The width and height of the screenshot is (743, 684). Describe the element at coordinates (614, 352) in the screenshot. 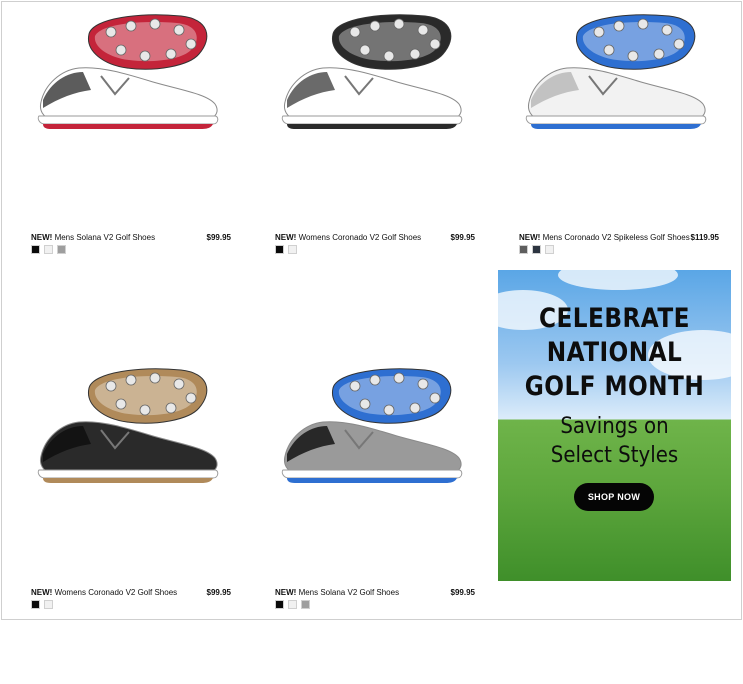

I see `promo-title-line: NATIONAL` at that location.